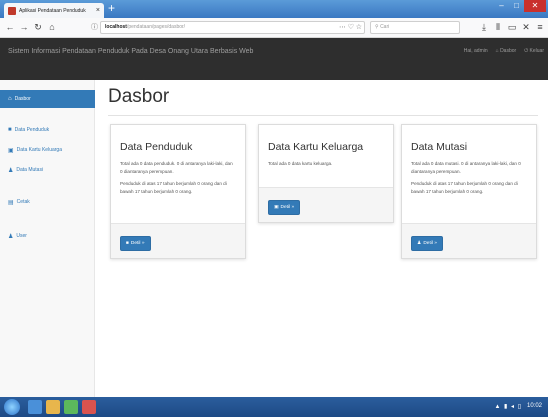 The height and width of the screenshot is (417, 548). Describe the element at coordinates (274, 407) in the screenshot. I see `windows-taskbar: ▲ ▮ ◂ ▯ 10:02` at that location.